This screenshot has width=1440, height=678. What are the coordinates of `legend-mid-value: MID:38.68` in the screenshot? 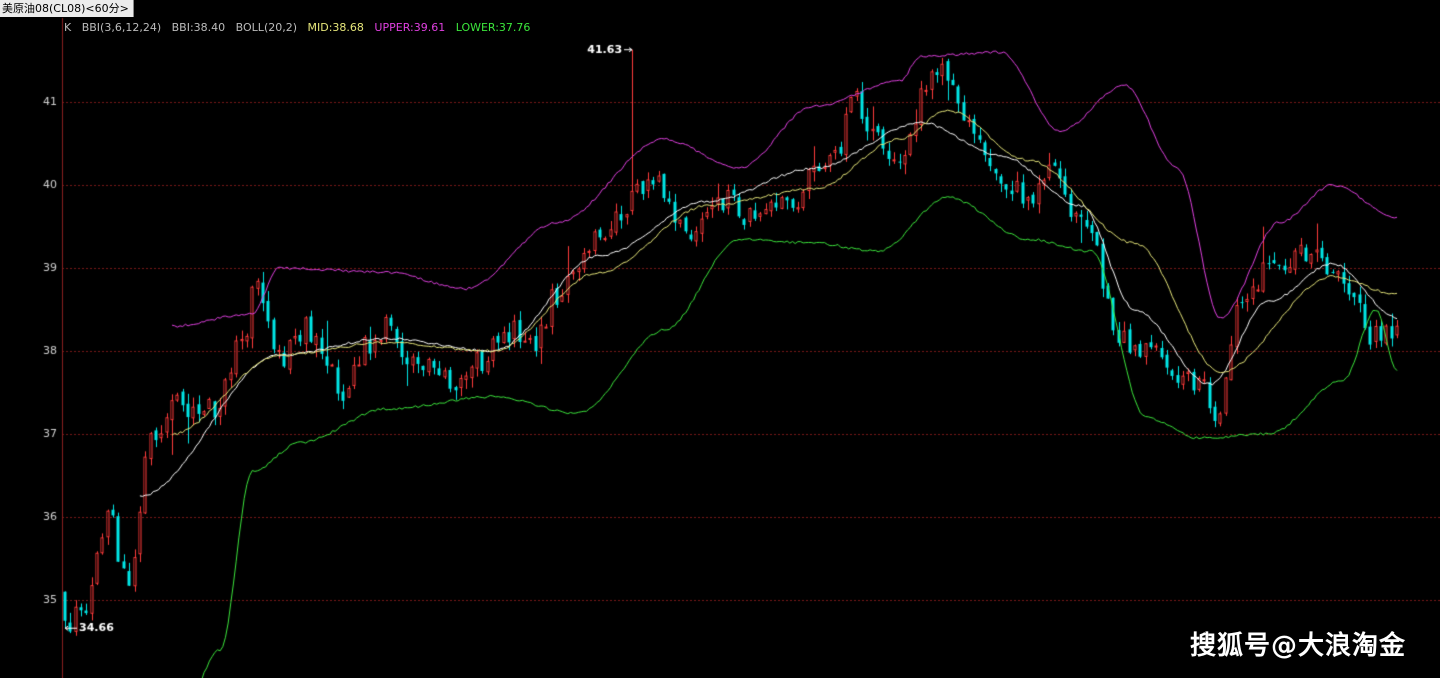 It's located at (335, 27).